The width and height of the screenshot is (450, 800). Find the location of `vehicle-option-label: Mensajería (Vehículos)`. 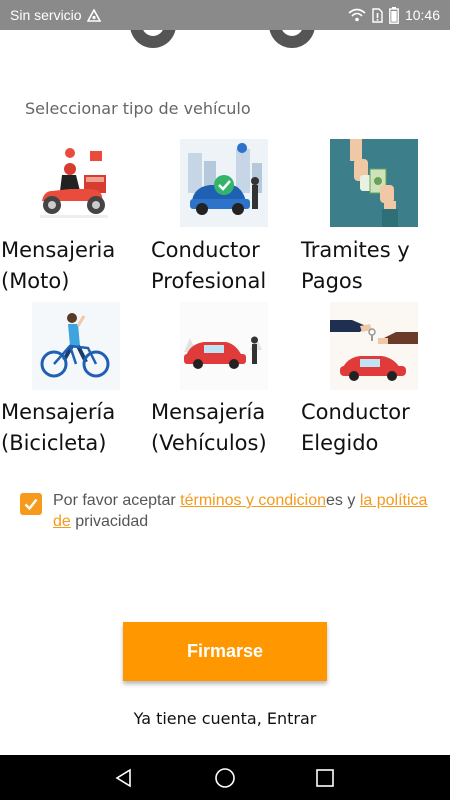

vehicle-option-label: Mensajería (Vehículos) is located at coordinates (209, 427).